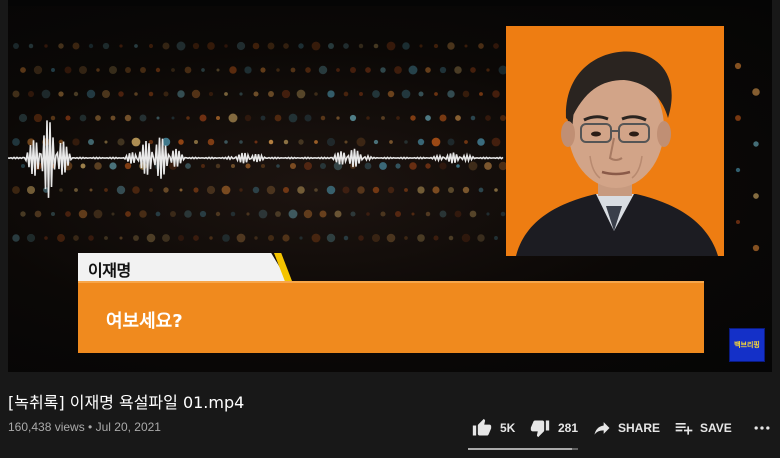 This screenshot has height=458, width=780. Describe the element at coordinates (482, 428) in the screenshot. I see `thumbs-up-icon` at that location.